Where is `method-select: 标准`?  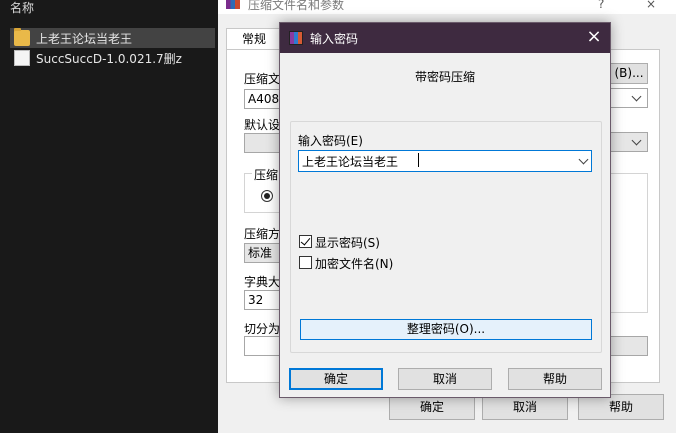
method-select: 标准 is located at coordinates (264, 253).